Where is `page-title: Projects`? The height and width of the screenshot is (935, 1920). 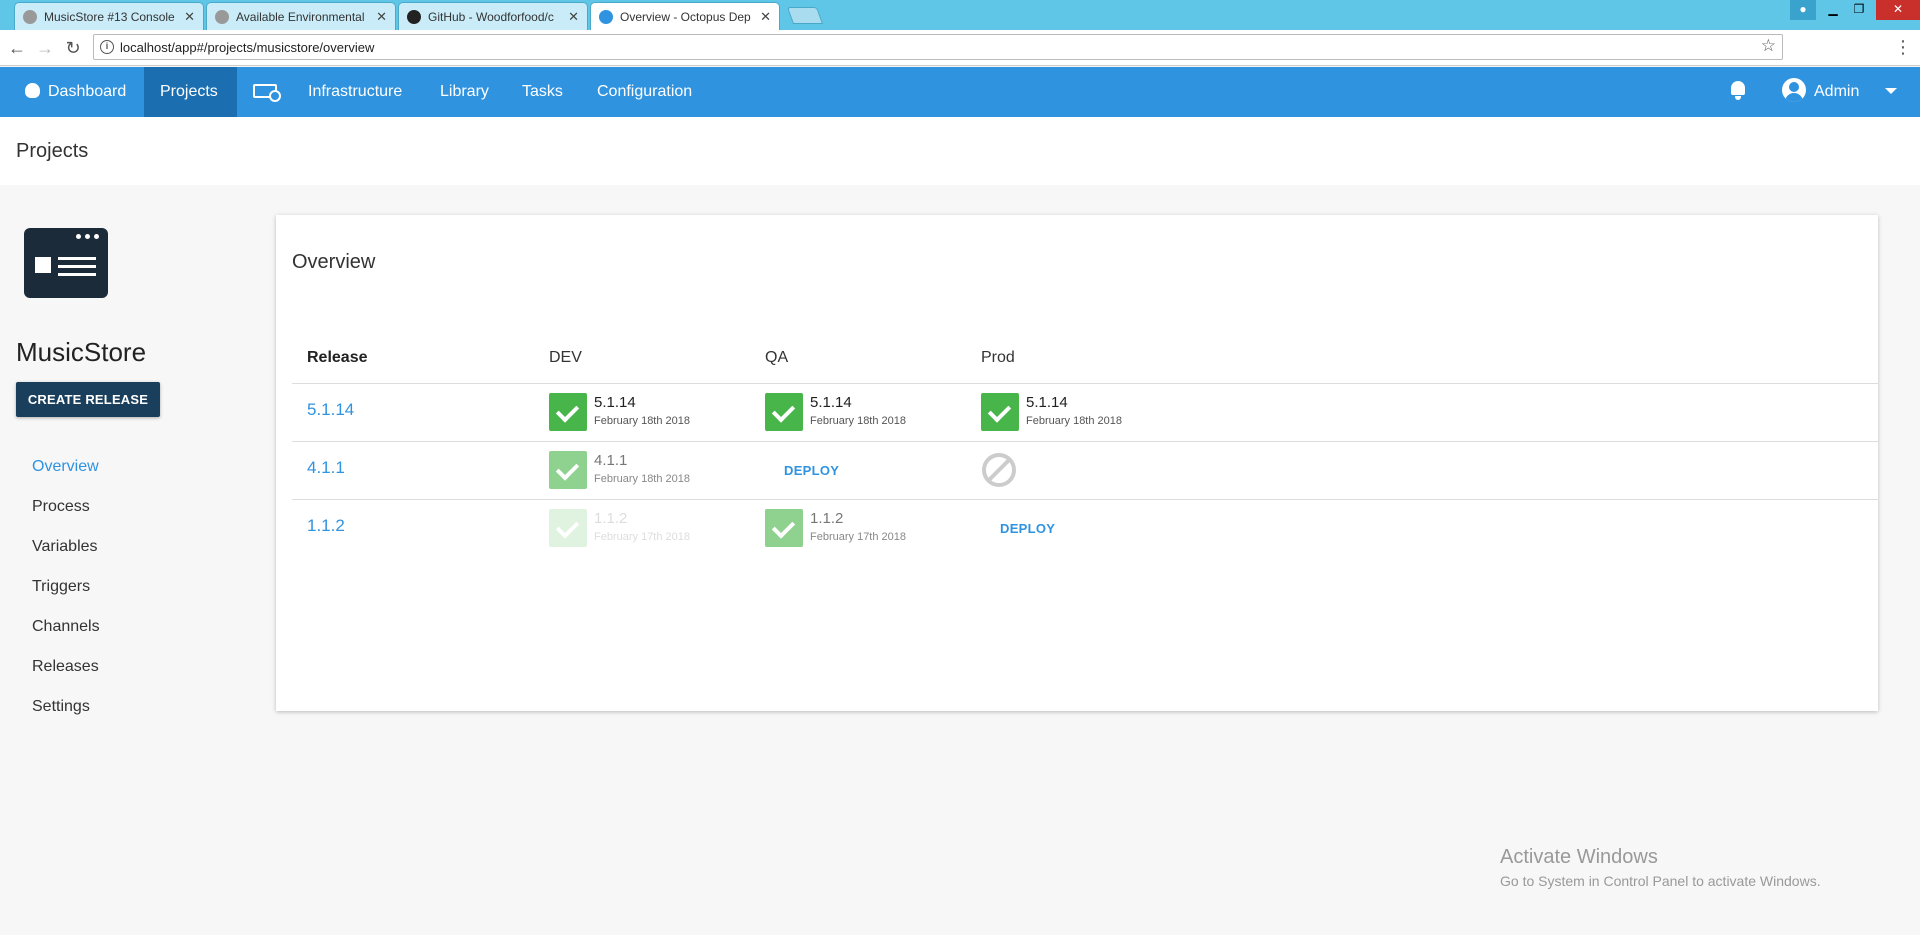 page-title: Projects is located at coordinates (52, 151).